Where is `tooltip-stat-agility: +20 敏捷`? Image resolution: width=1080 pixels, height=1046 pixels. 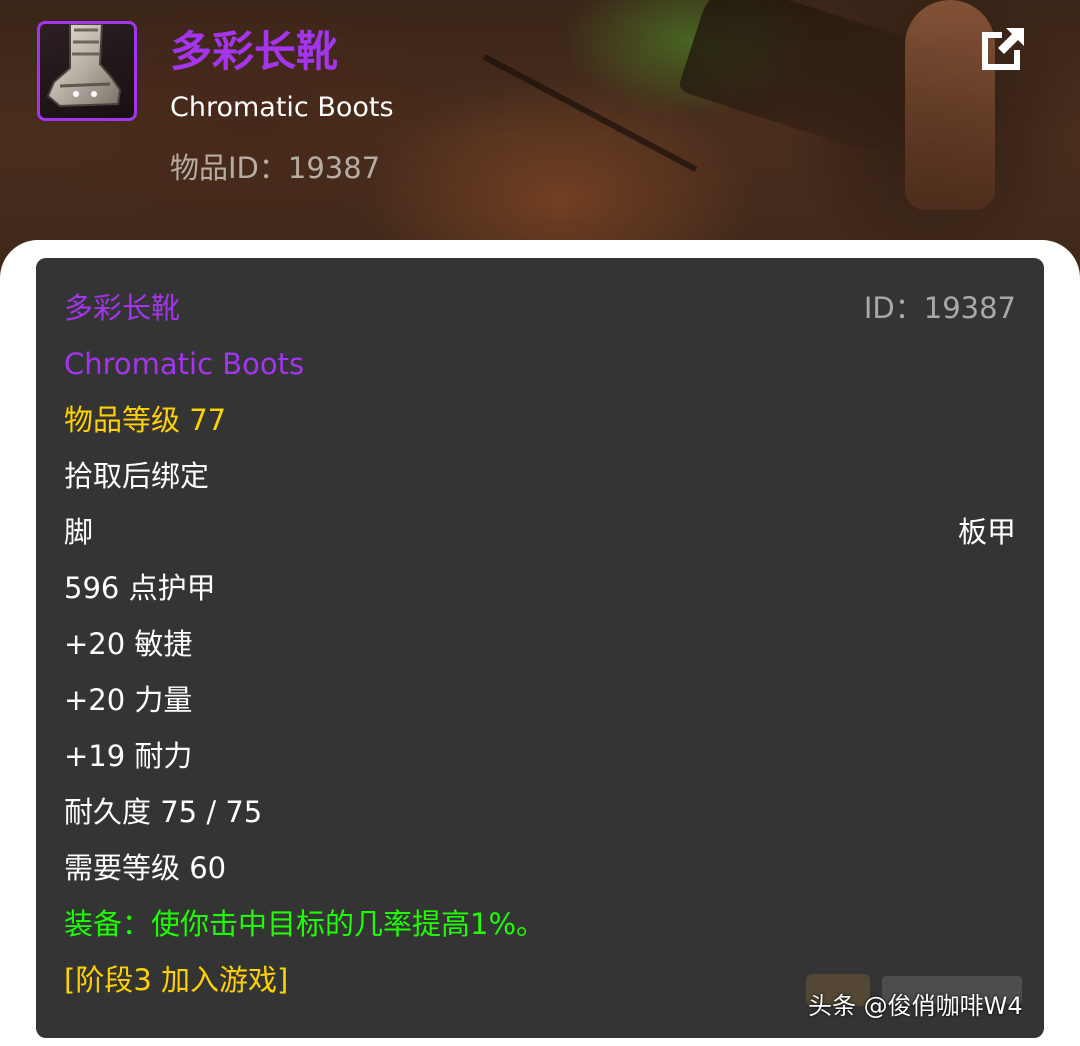
tooltip-stat-agility: +20 敏捷 is located at coordinates (128, 644).